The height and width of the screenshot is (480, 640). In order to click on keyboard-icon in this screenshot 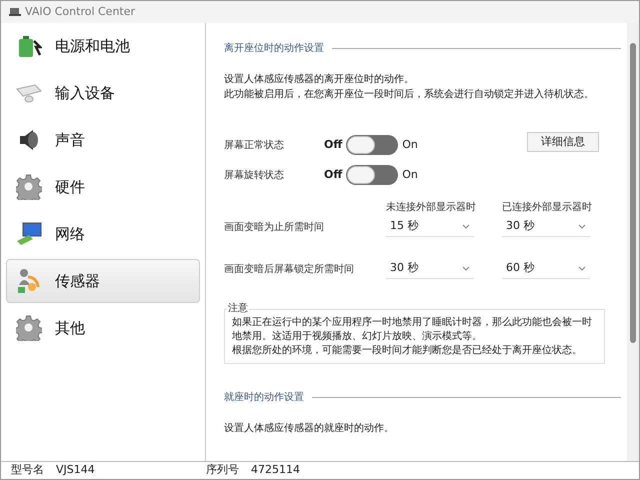, I will do `click(29, 93)`.